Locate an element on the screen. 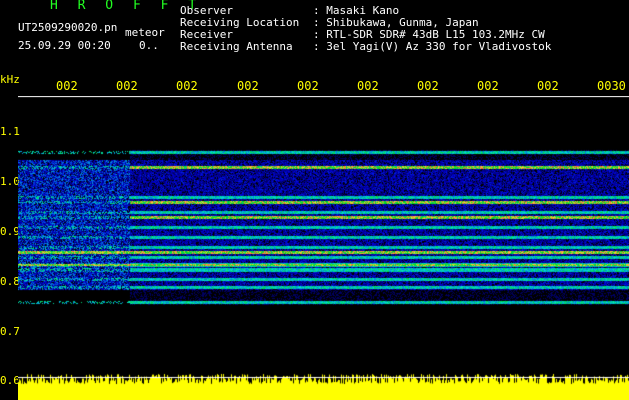  frequency-tick-label: 0.9 is located at coordinates (10, 231).